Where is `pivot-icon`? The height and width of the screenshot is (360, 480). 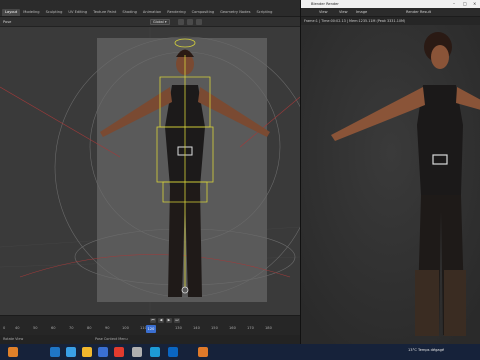
pivot-icon is located at coordinates (199, 22).